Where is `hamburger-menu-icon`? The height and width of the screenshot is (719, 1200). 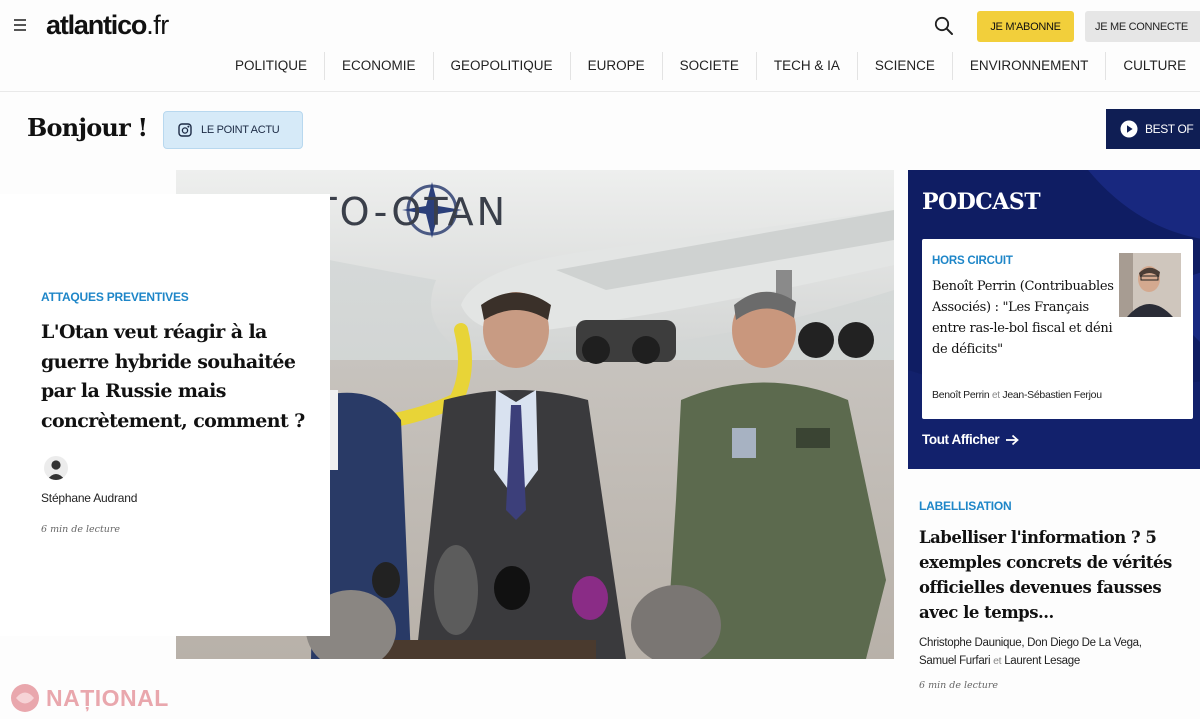 hamburger-menu-icon is located at coordinates (21, 25).